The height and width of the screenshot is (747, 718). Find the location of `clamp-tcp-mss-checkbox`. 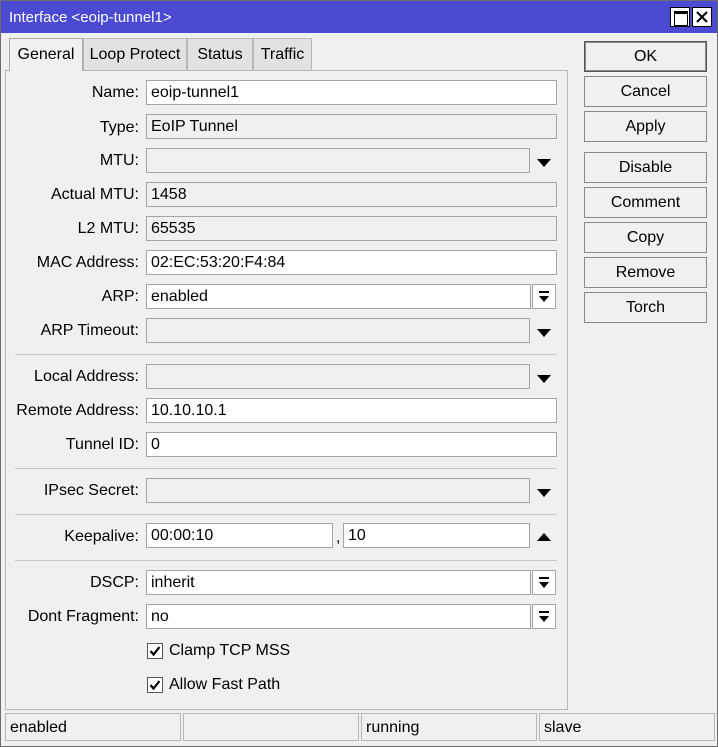

clamp-tcp-mss-checkbox is located at coordinates (155, 651).